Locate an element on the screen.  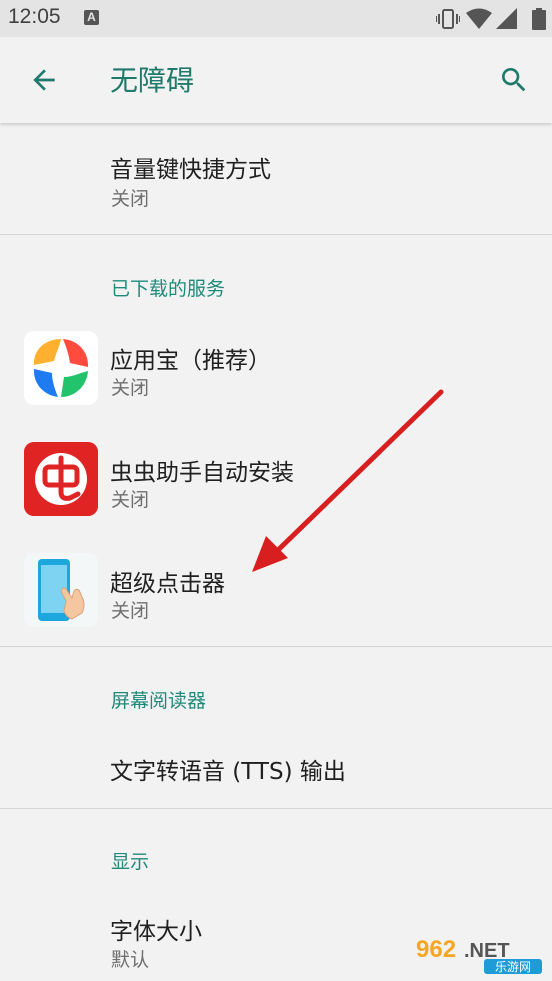
back-button is located at coordinates (44, 80).